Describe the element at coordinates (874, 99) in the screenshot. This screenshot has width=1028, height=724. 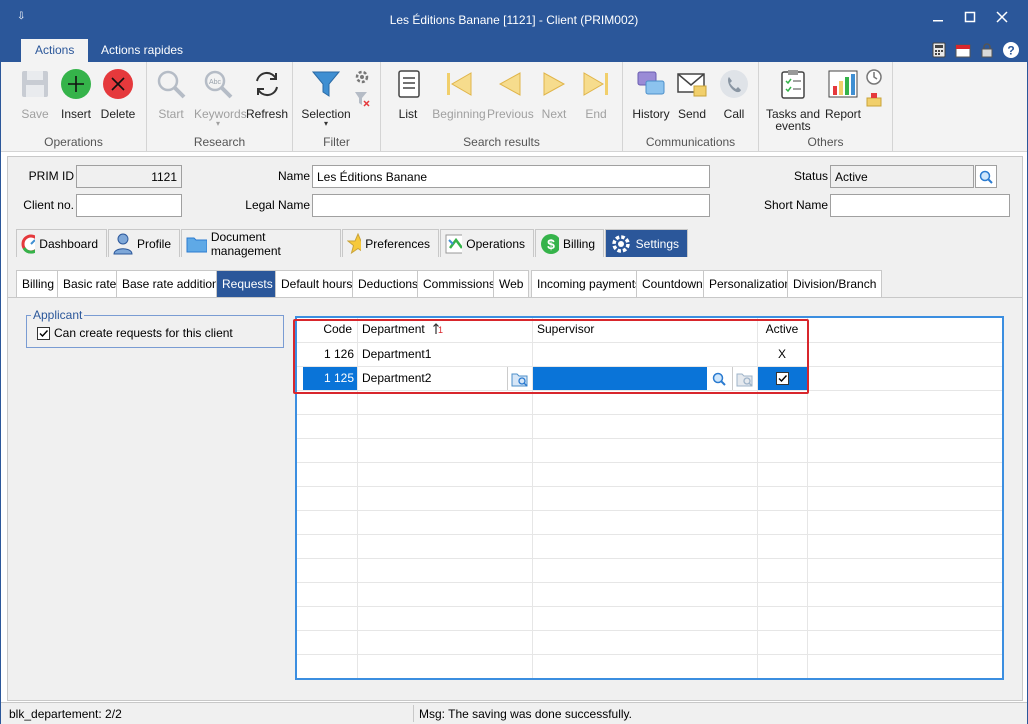
I see `inbox-tray-icon` at that location.